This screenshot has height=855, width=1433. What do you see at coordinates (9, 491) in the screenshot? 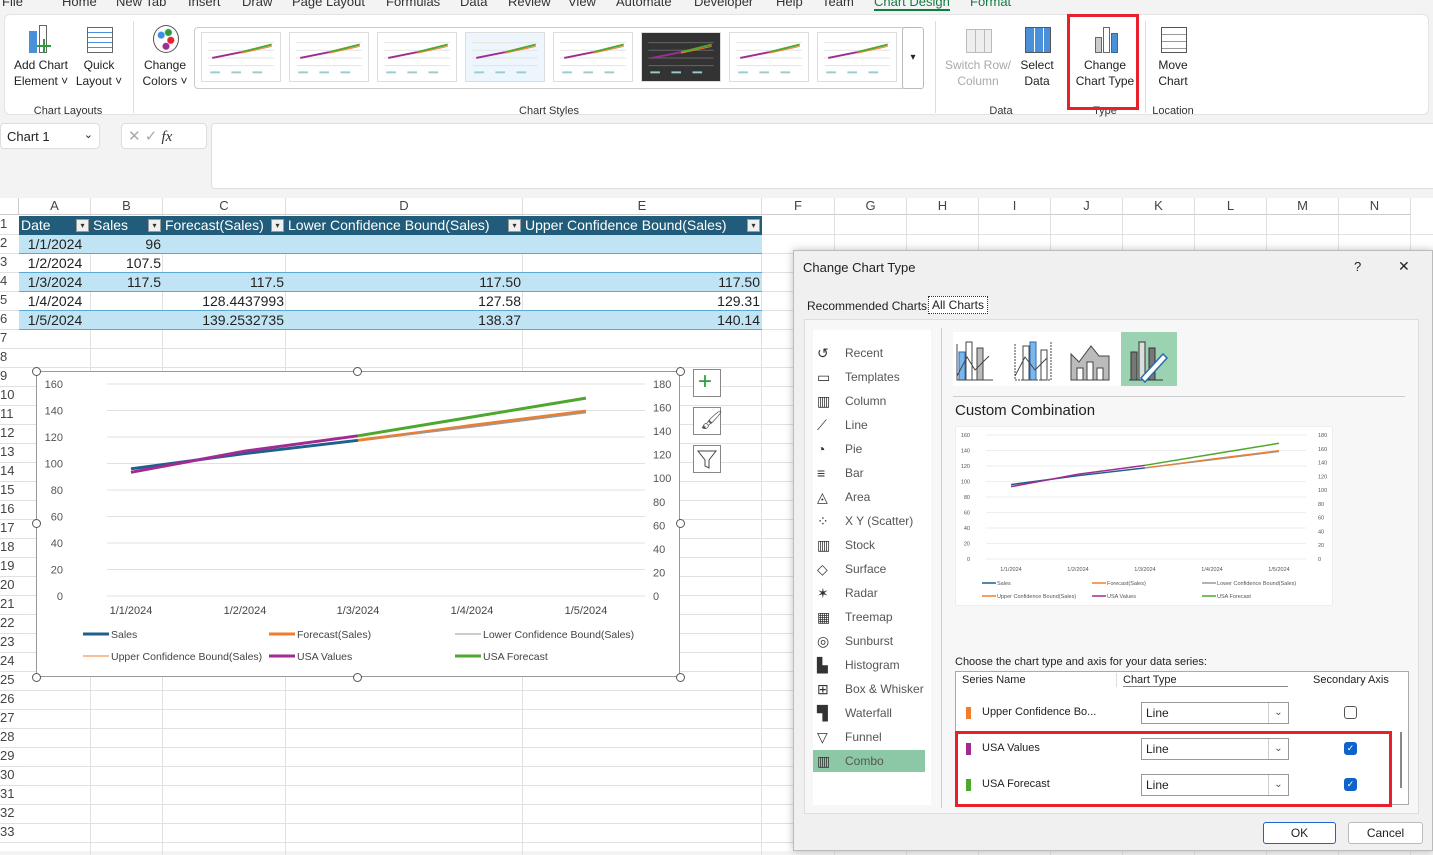
I see `row-header-15: 15` at bounding box center [9, 491].